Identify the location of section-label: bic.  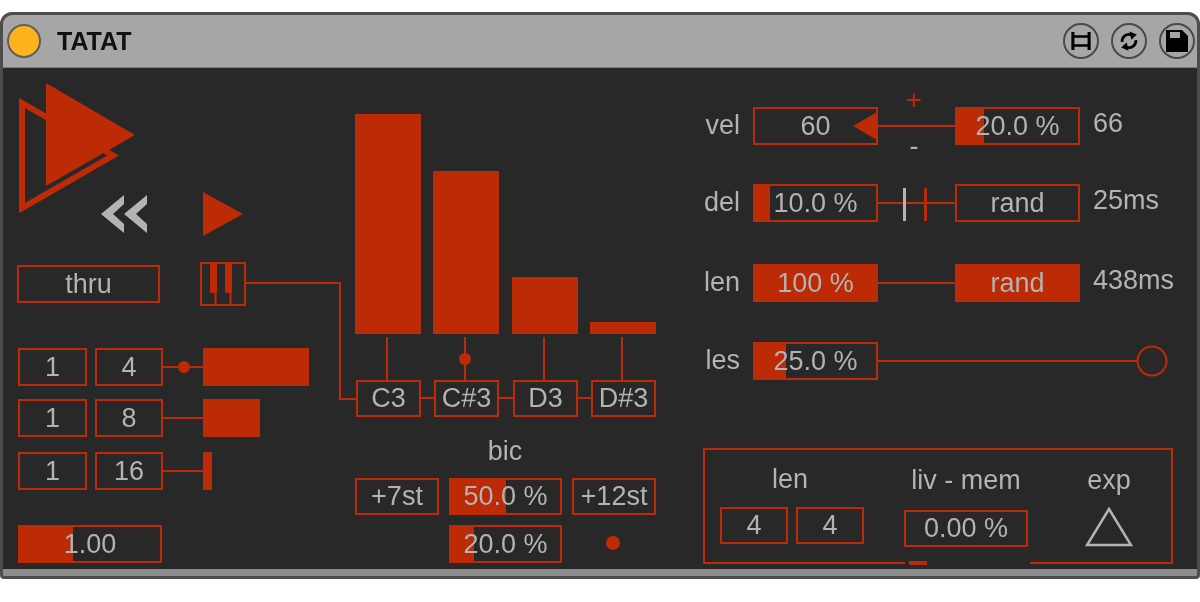
(505, 451).